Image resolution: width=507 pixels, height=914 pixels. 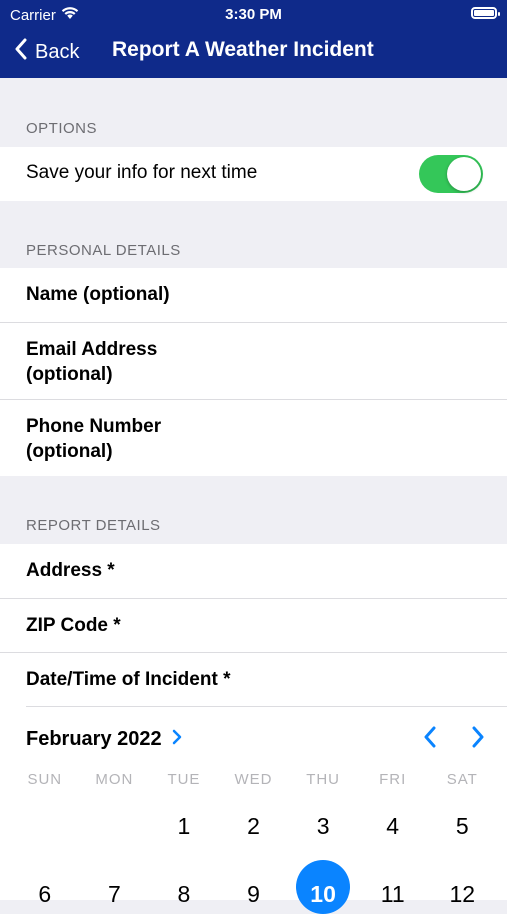 I want to click on weekday-label: SUN, so click(x=45, y=779).